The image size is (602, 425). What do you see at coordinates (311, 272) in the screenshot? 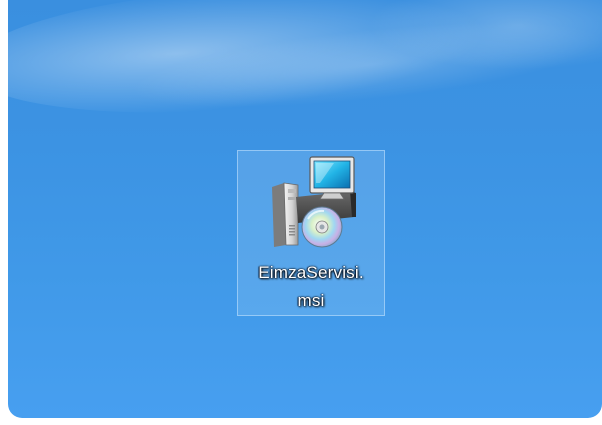
I see `icon-label-line1: EimzaServisi.` at bounding box center [311, 272].